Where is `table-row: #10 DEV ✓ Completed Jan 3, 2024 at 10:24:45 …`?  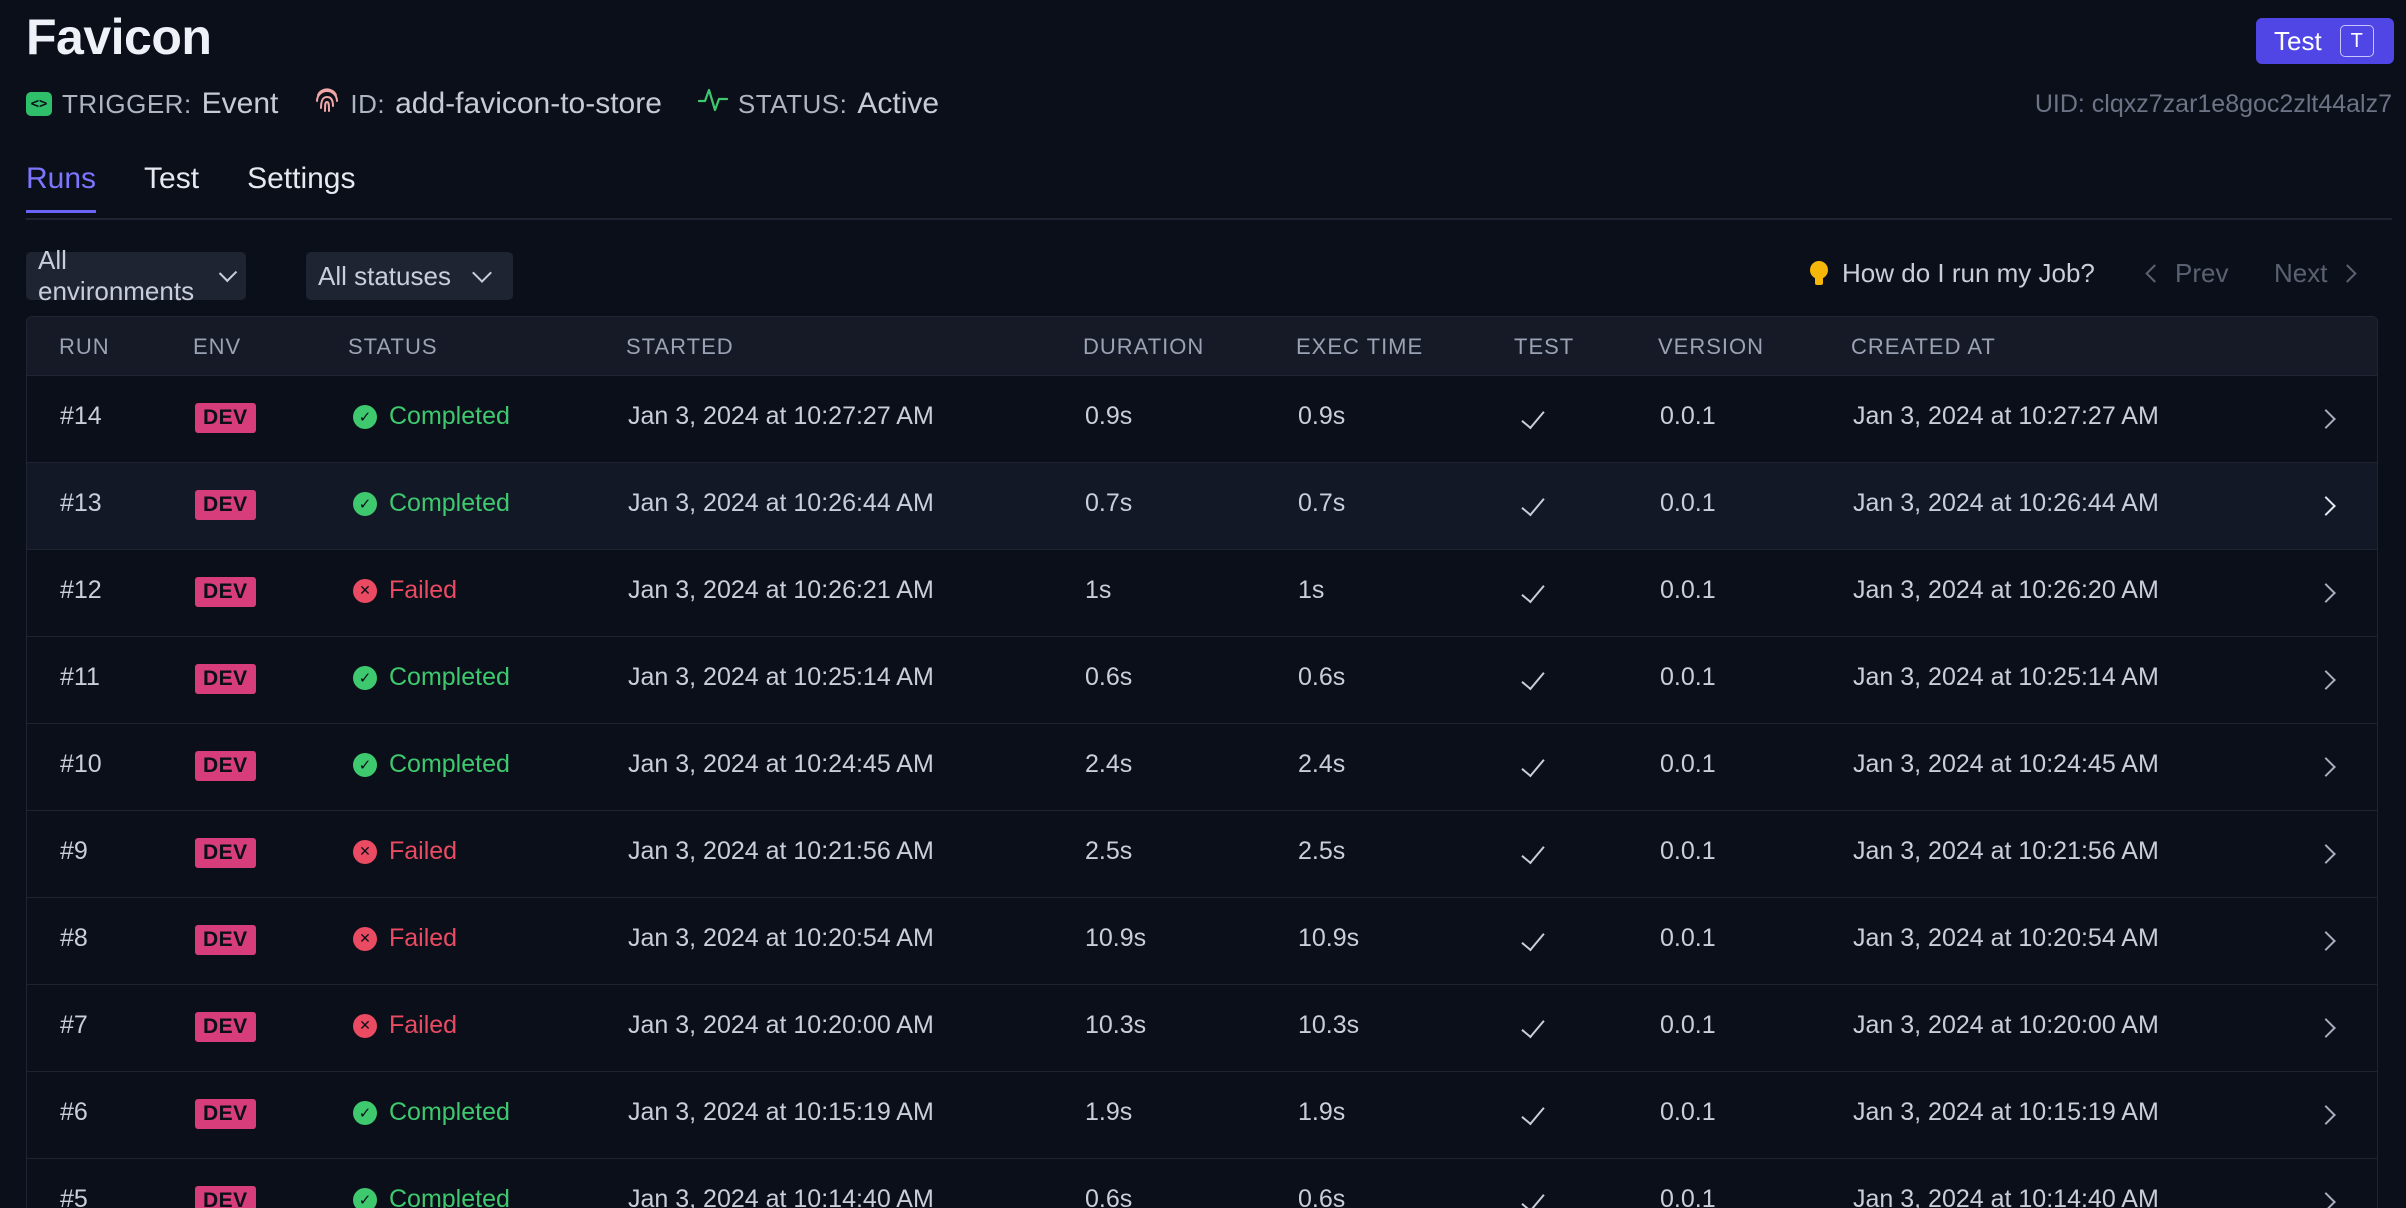 table-row: #10 DEV ✓ Completed Jan 3, 2024 at 10:24:45 … is located at coordinates (1202, 767).